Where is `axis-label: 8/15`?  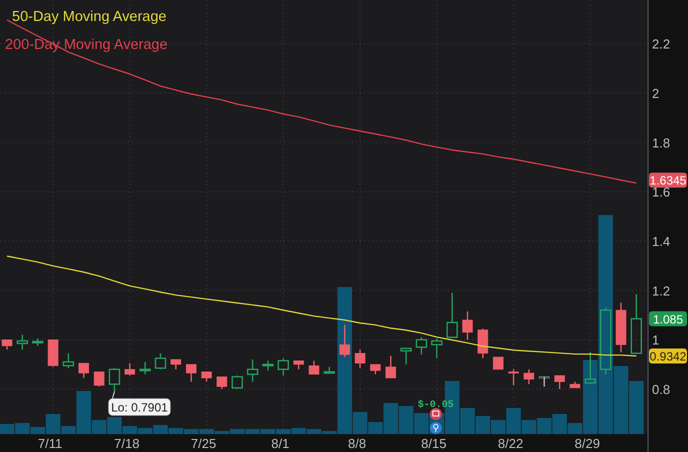
axis-label: 8/15 is located at coordinates (433, 443).